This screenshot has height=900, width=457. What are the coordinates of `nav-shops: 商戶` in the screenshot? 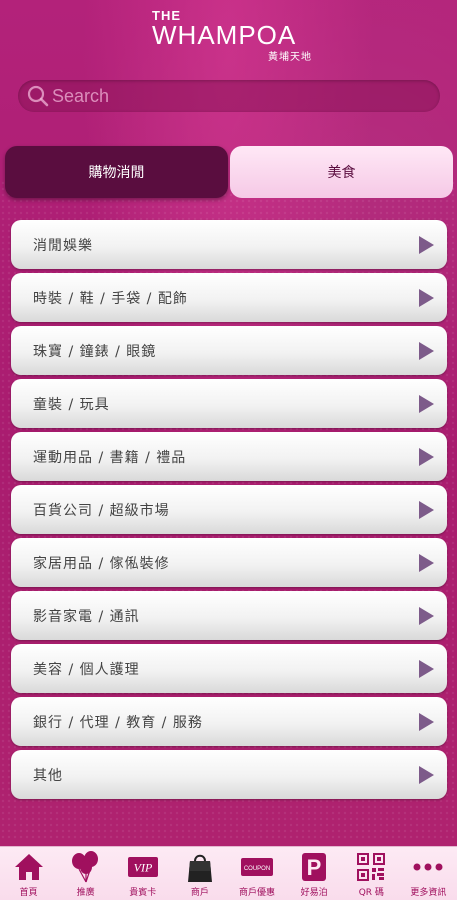 It's located at (199, 873).